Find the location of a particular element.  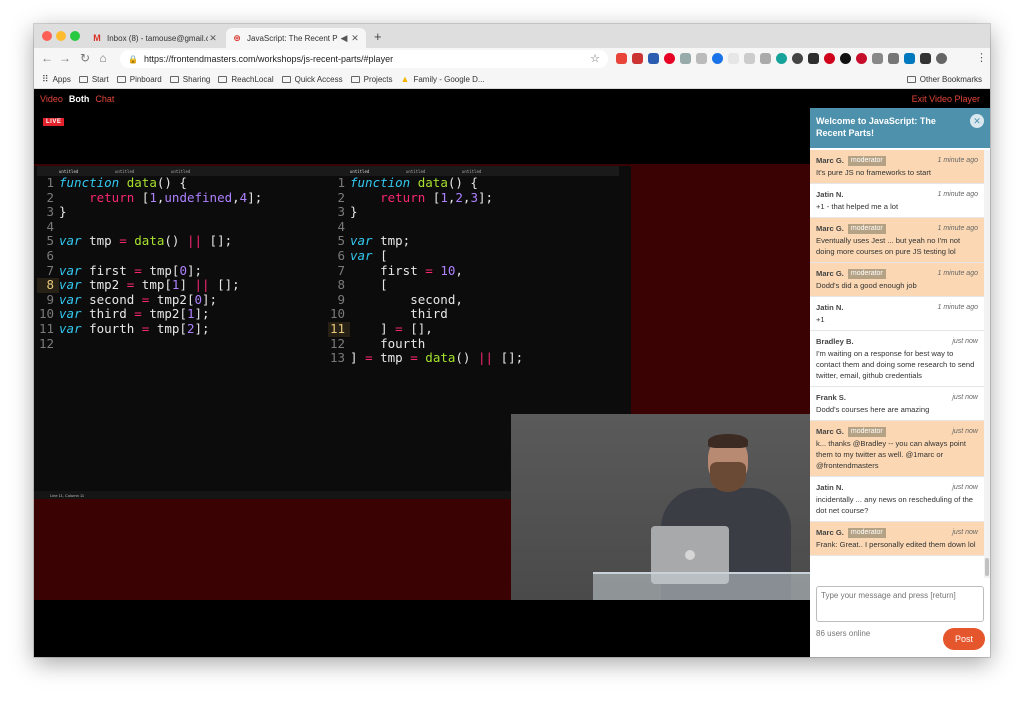

bookmark-reachlocal: ReachLocal is located at coordinates (246, 79).